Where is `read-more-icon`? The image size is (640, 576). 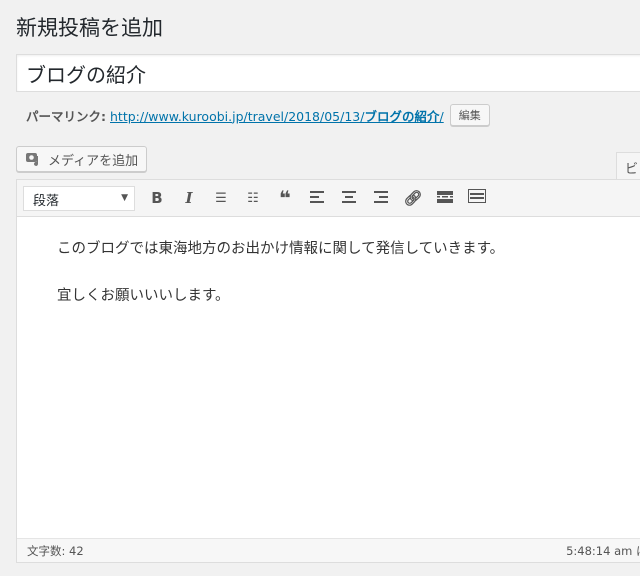 read-more-icon is located at coordinates (445, 198).